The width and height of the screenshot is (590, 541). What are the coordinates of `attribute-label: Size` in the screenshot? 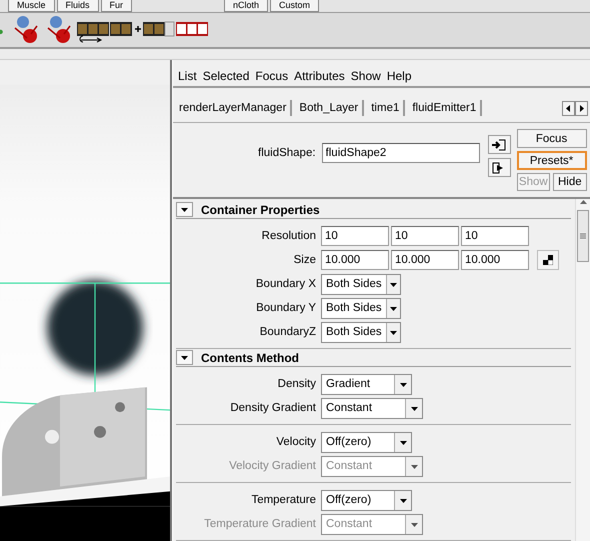 It's located at (304, 260).